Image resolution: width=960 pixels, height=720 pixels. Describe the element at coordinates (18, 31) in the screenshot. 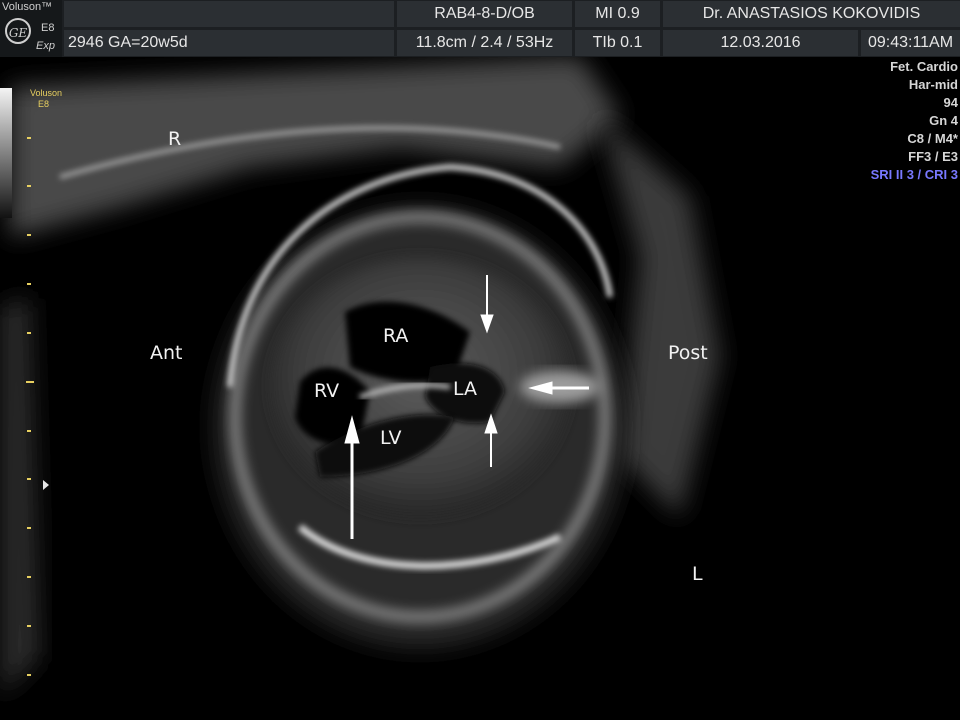

I see `ge-logo-icon: GE` at that location.